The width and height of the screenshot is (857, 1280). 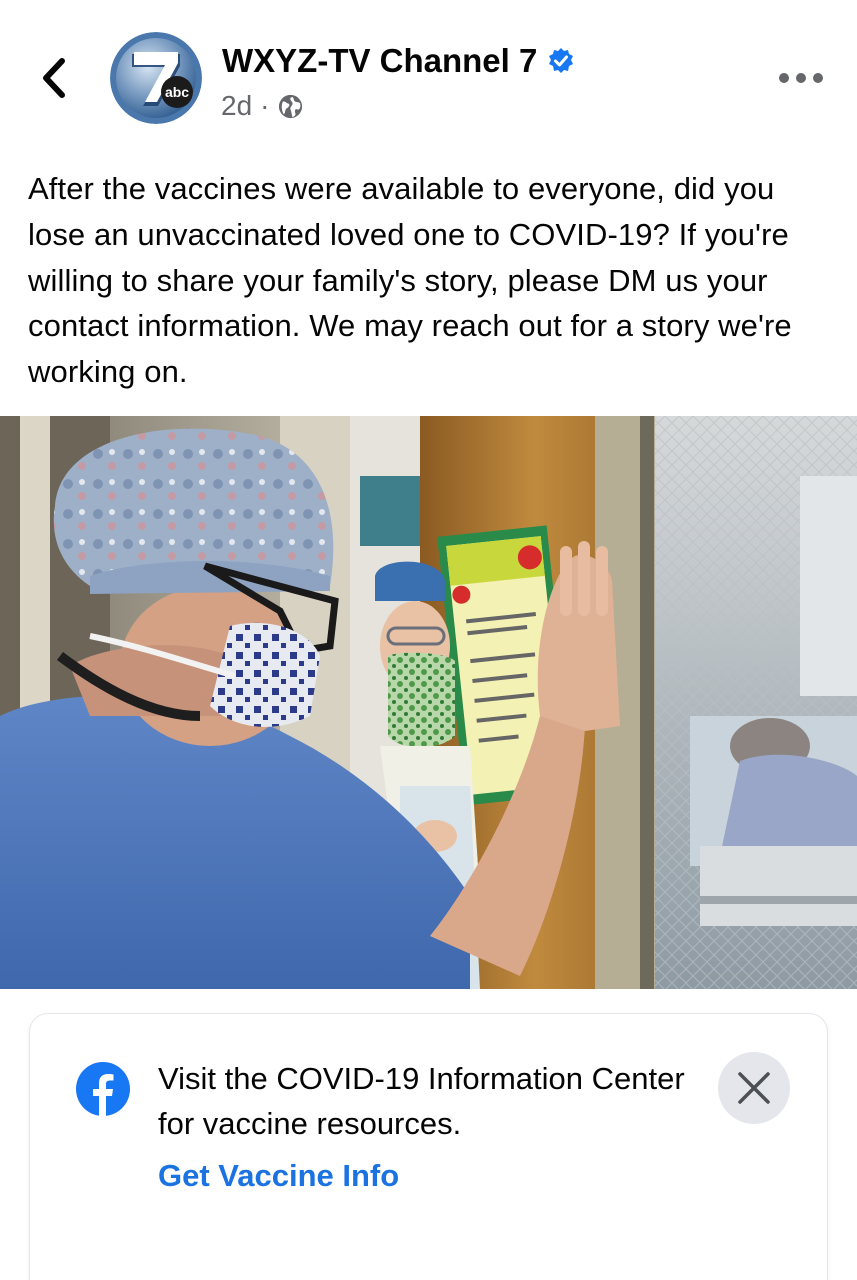 I want to click on post-timestamp: 2d, so click(x=236, y=106).